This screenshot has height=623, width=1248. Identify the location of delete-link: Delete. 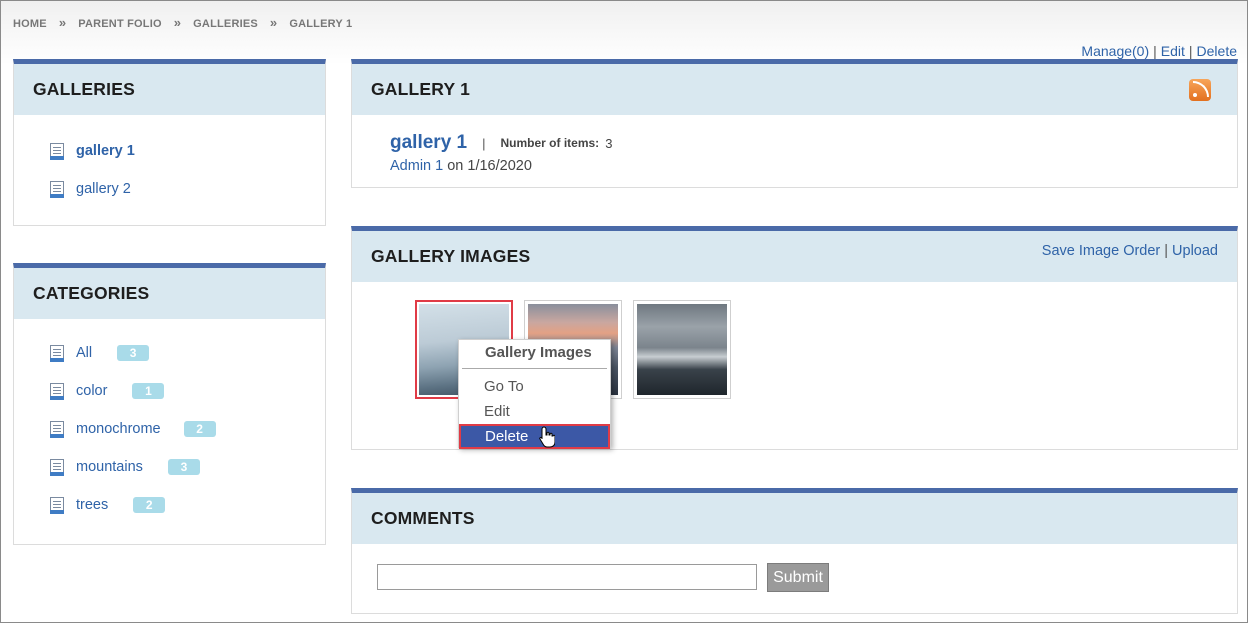
(1217, 51).